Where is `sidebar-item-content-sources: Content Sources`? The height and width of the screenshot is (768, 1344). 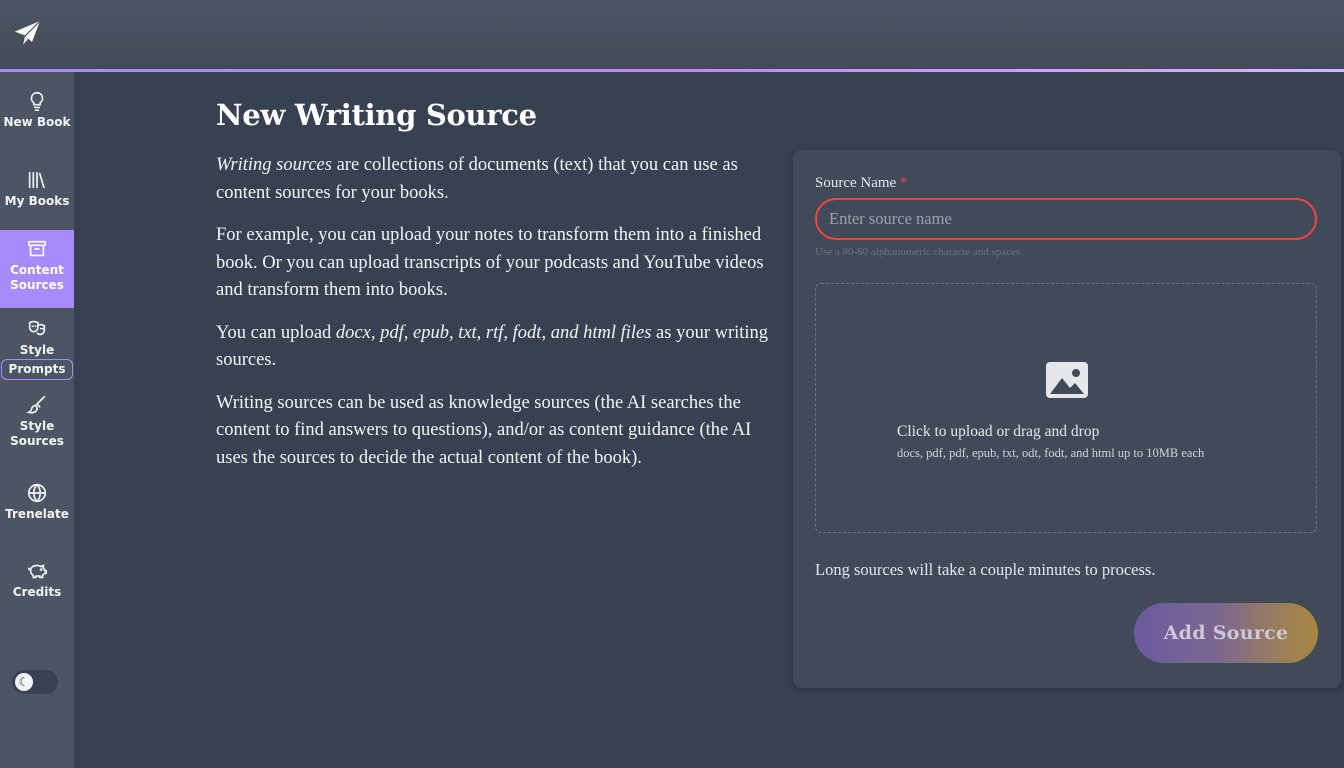 sidebar-item-content-sources: Content Sources is located at coordinates (37, 269).